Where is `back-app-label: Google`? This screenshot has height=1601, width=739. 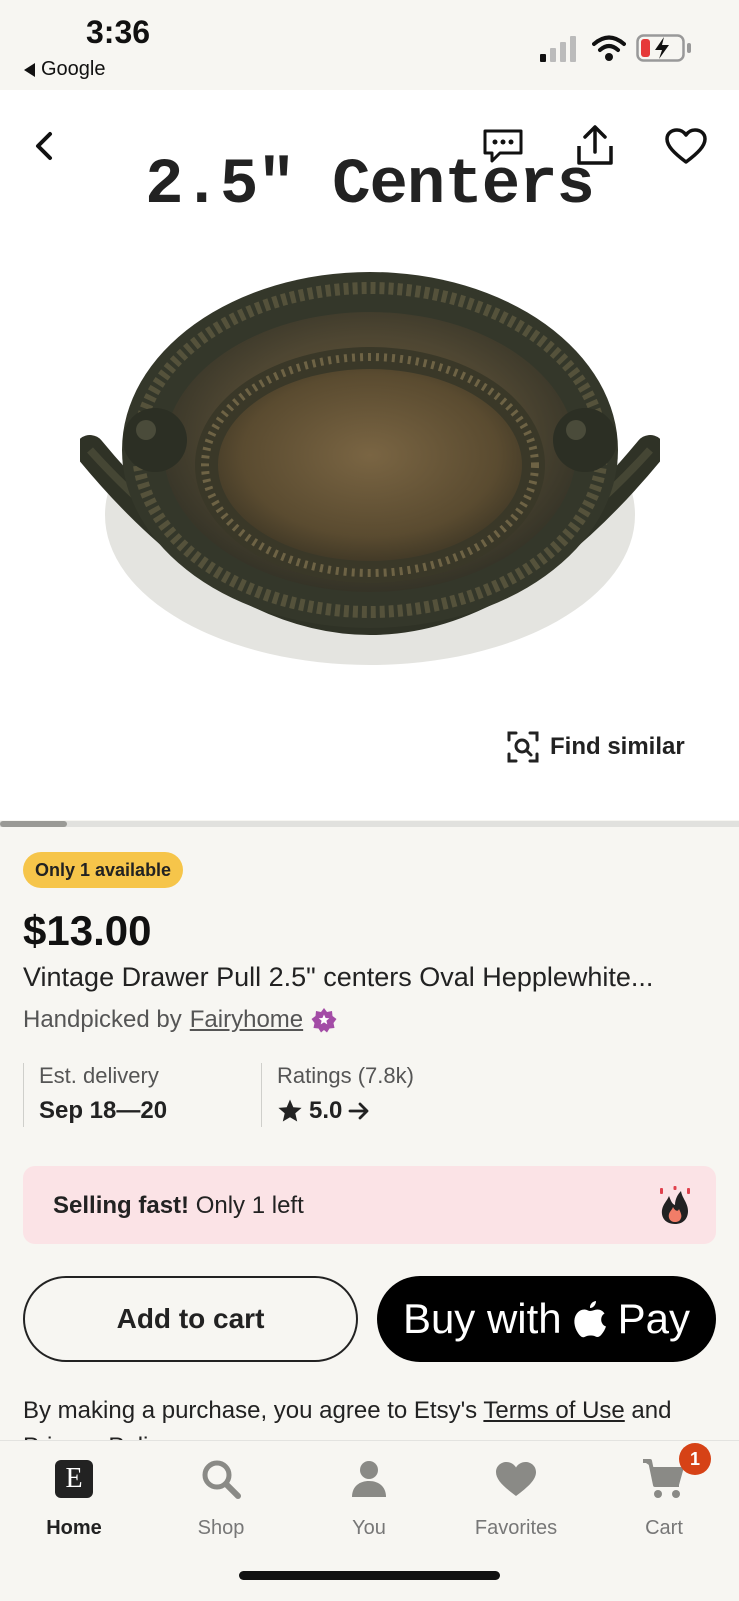 back-app-label: Google is located at coordinates (73, 69).